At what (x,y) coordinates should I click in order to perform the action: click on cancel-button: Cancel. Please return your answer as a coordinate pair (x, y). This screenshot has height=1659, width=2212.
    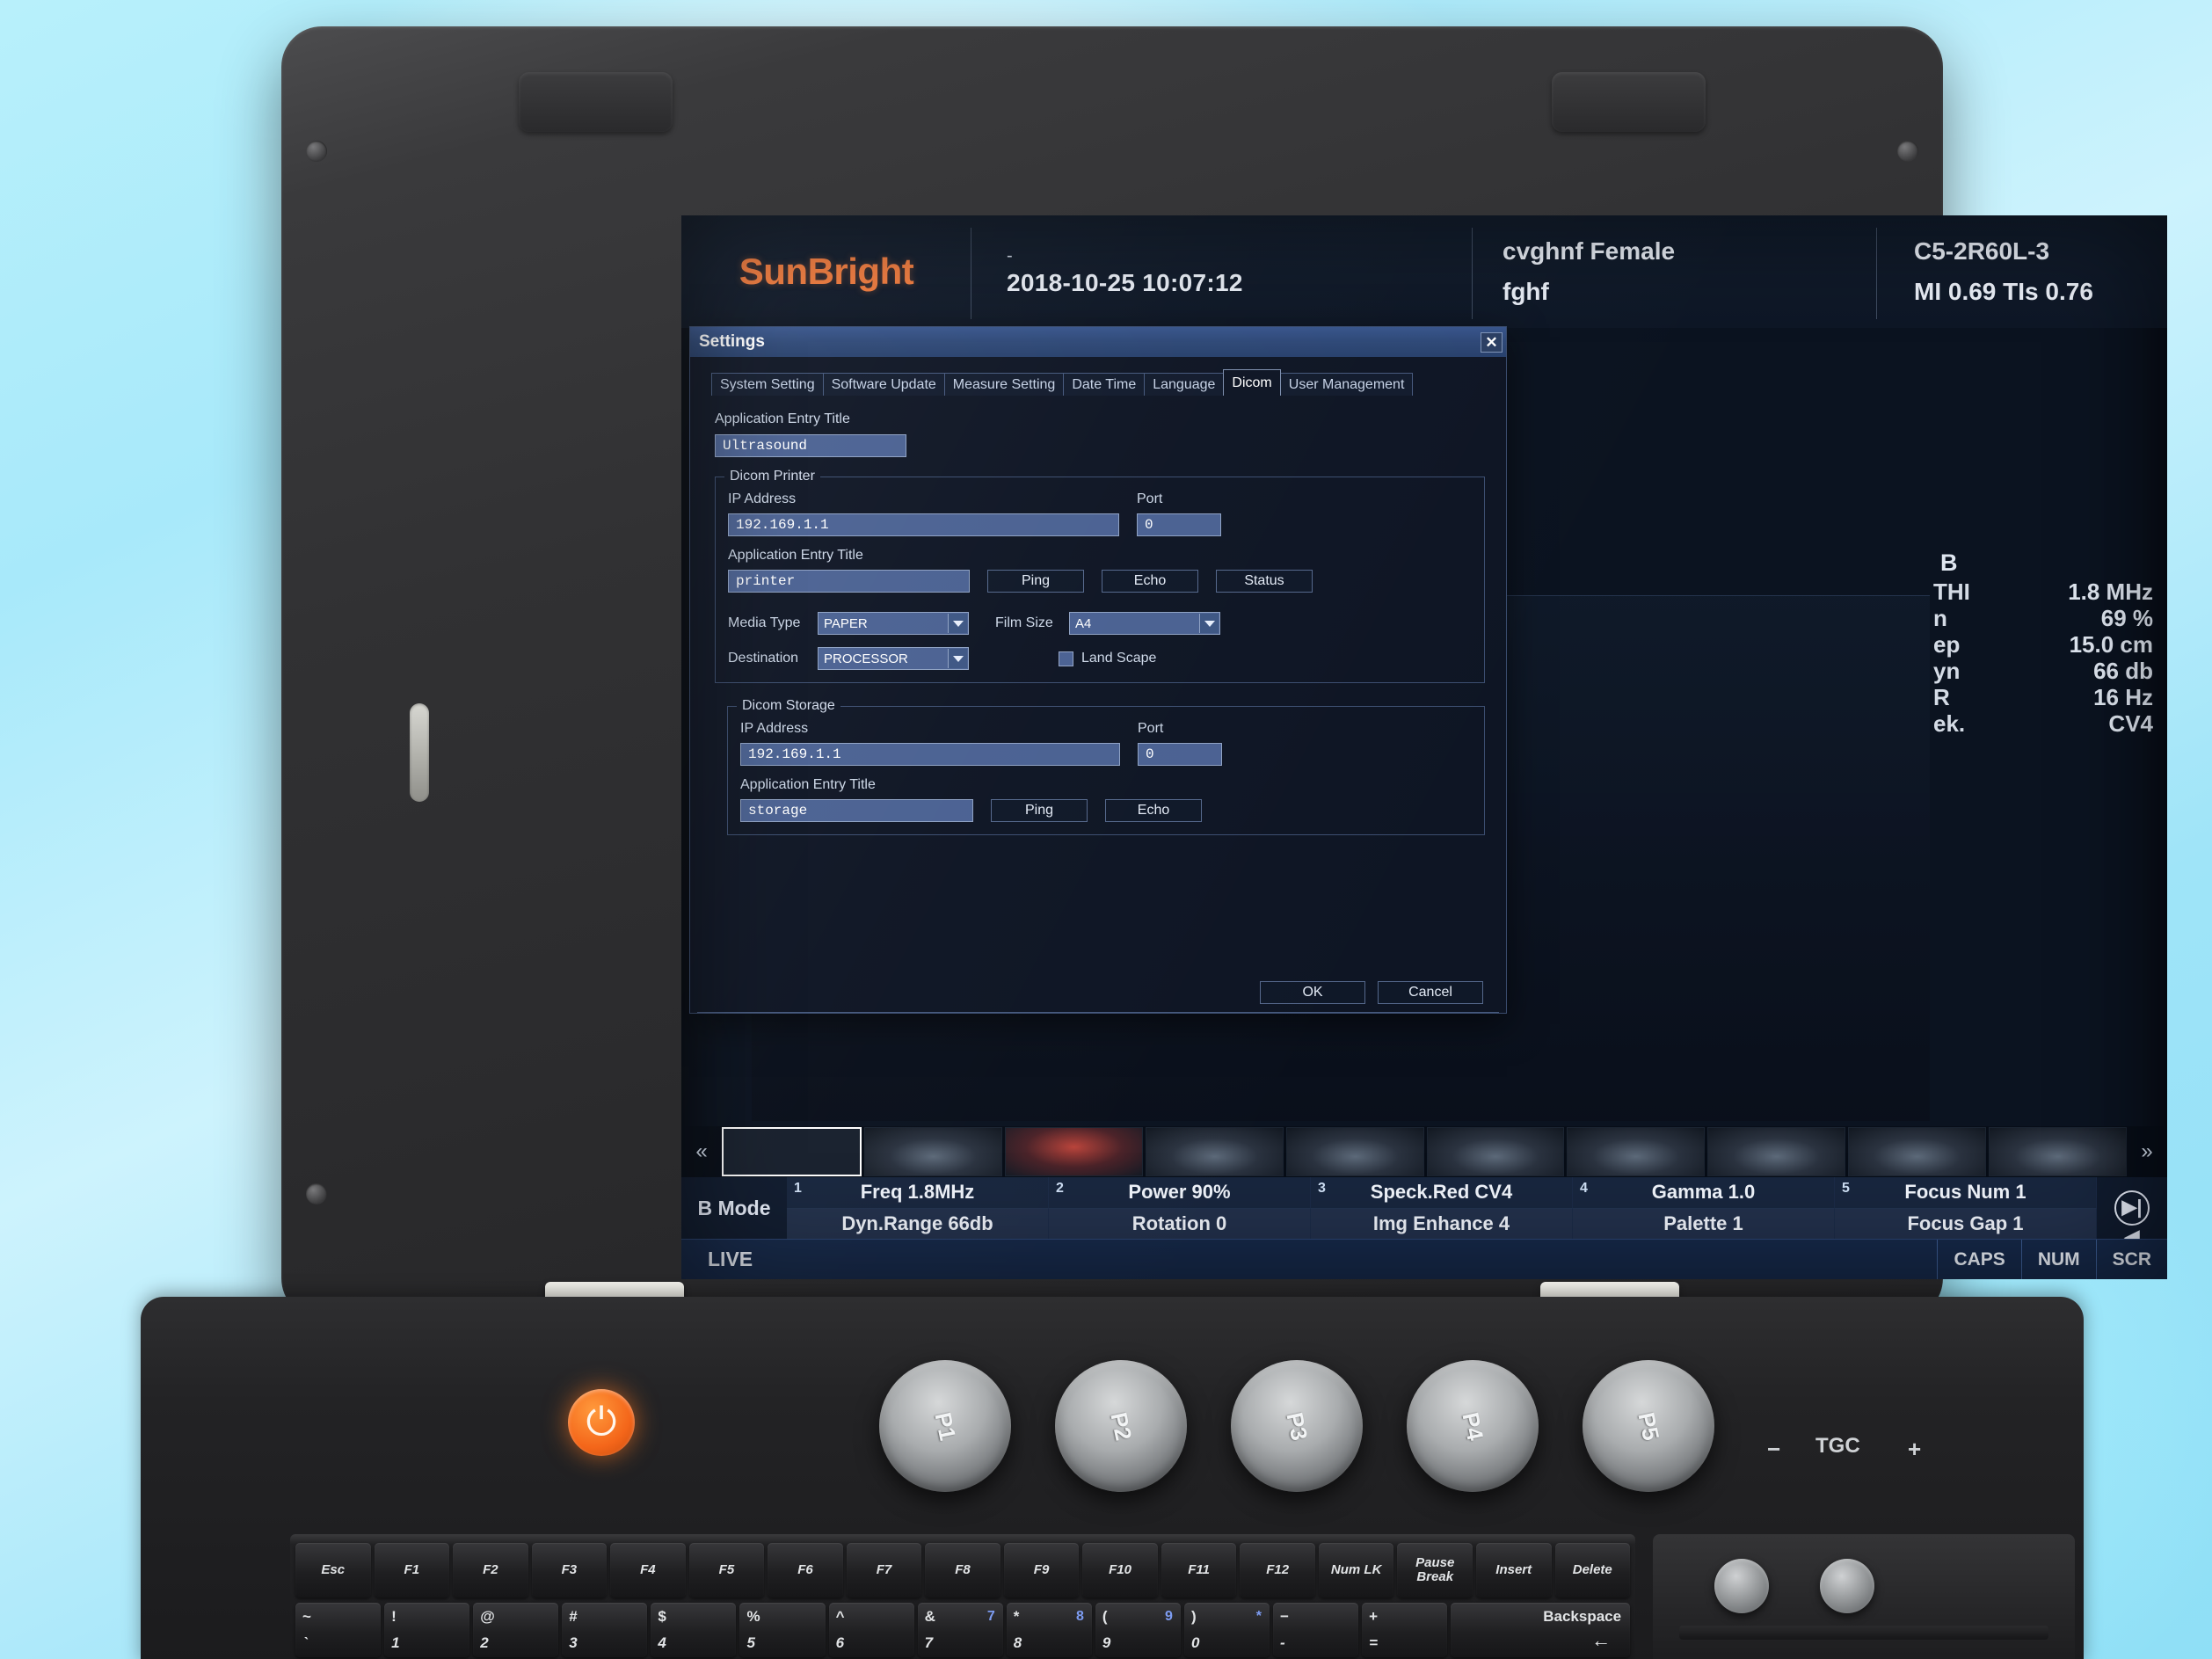
    Looking at the image, I should click on (1430, 992).